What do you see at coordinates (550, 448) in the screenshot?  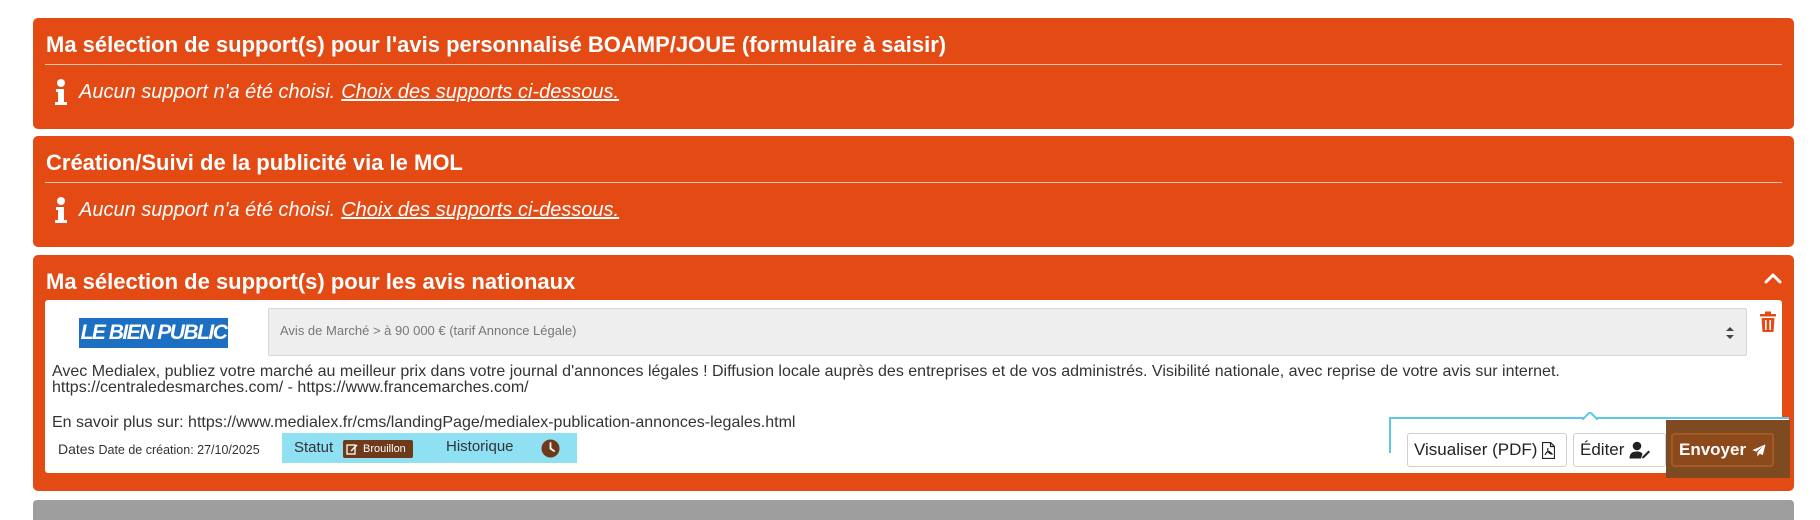 I see `clock-icon` at bounding box center [550, 448].